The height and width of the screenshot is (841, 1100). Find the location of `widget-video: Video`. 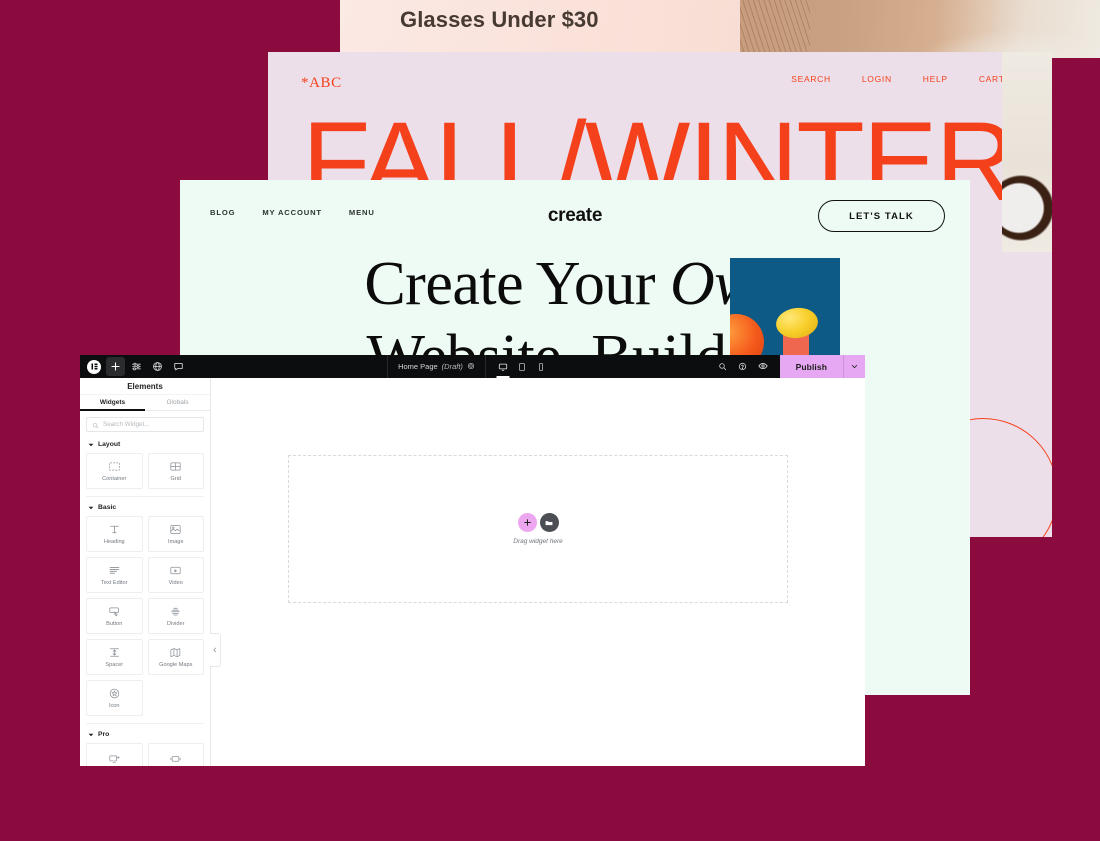

widget-video: Video is located at coordinates (175, 575).